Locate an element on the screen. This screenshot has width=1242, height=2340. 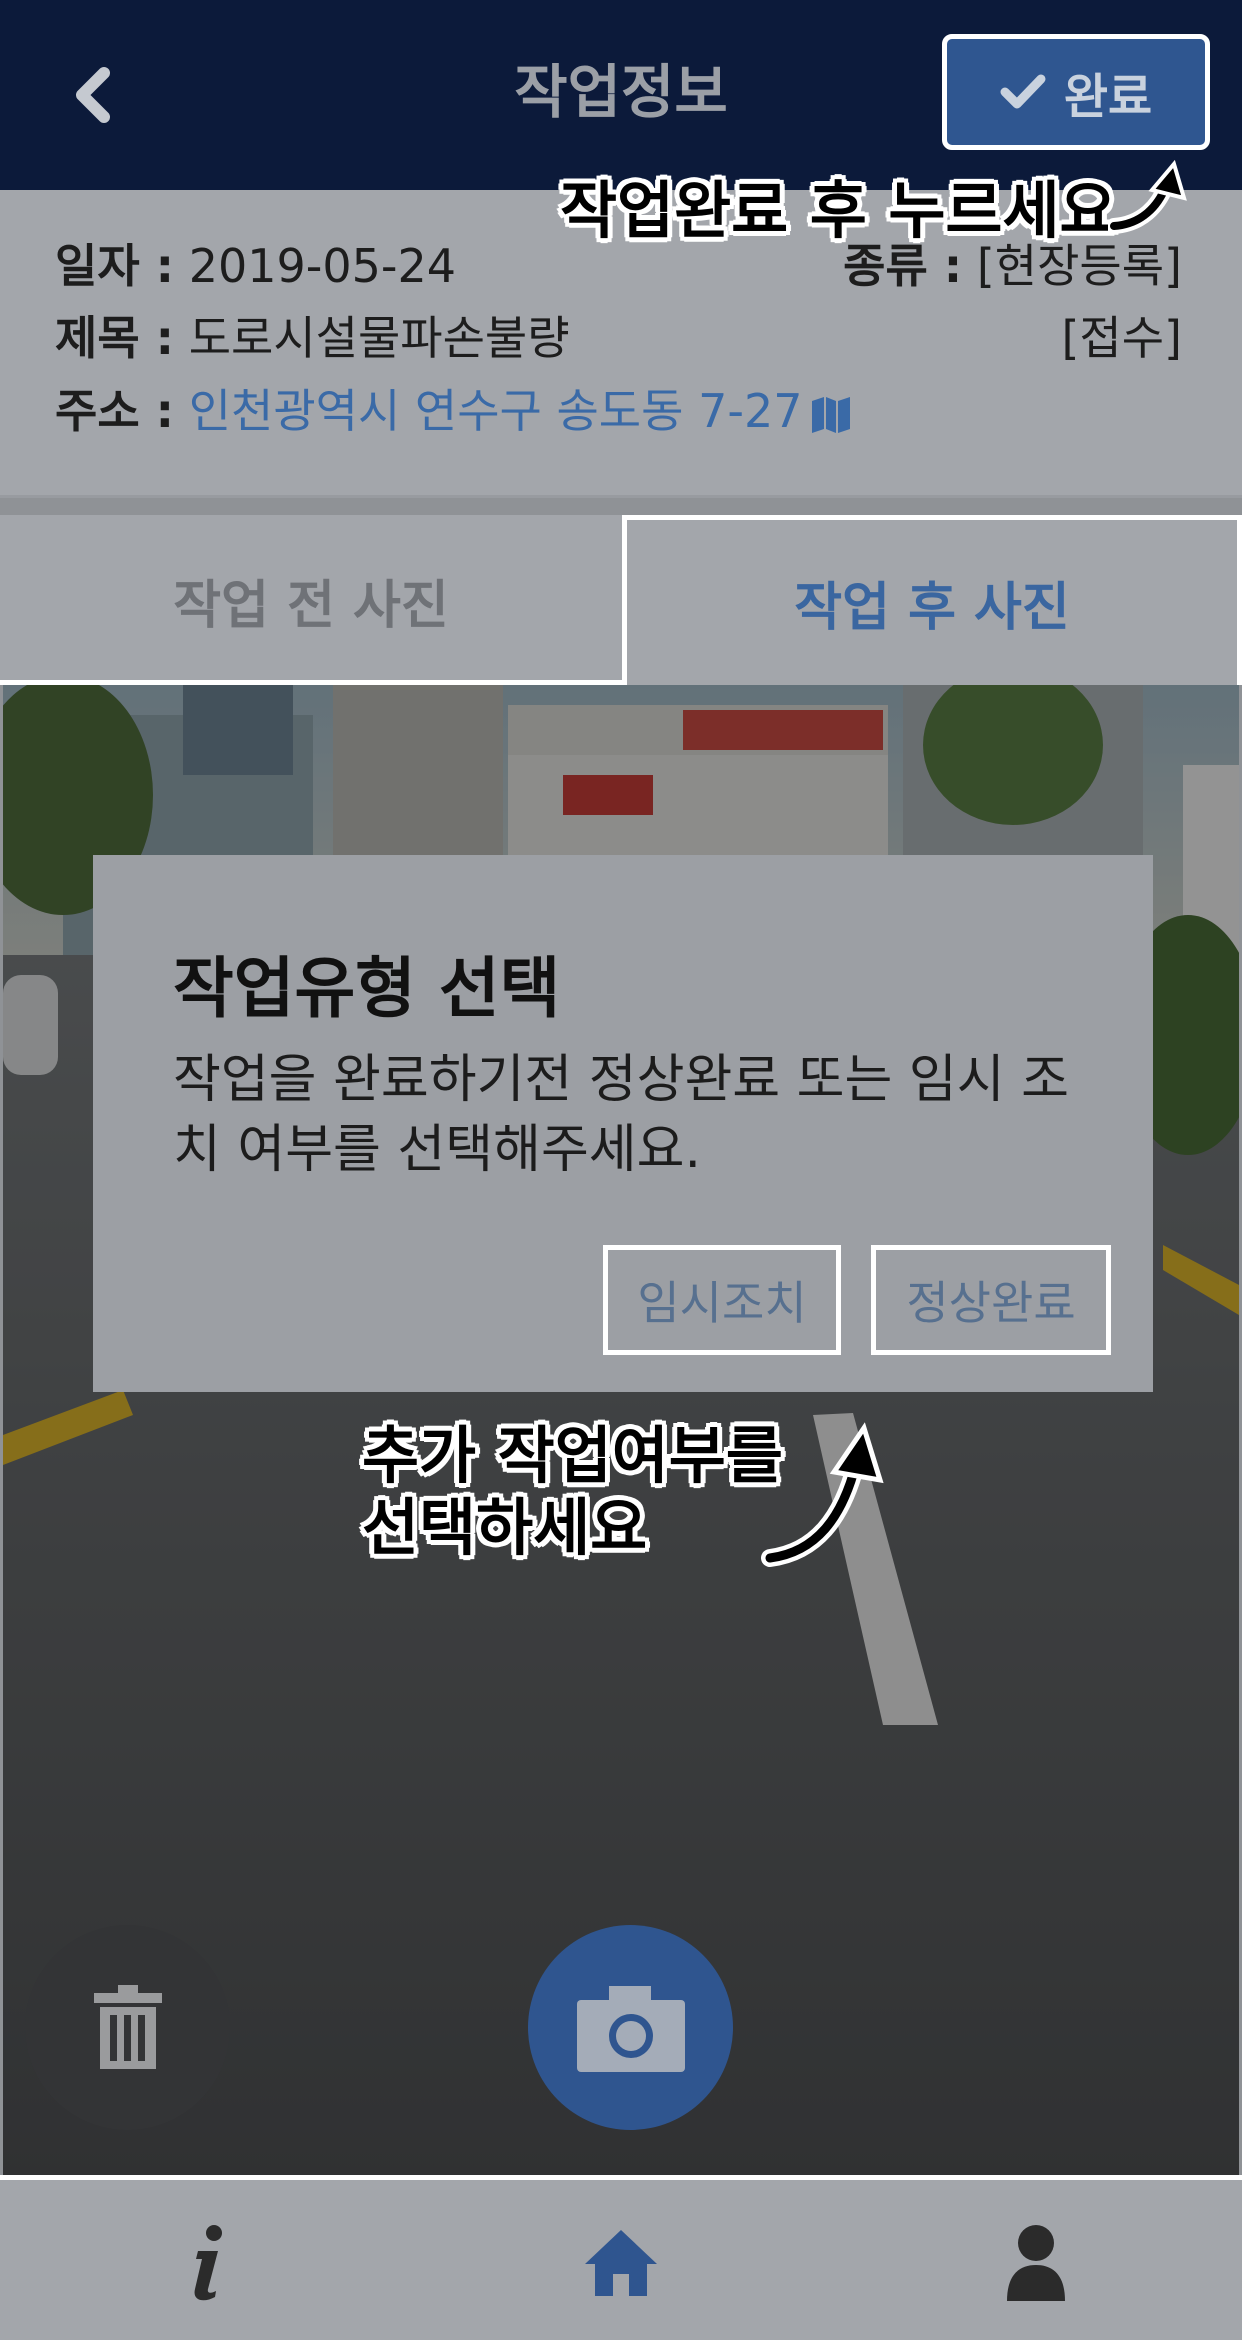
status-badge: [접수] is located at coordinates (1121, 338).